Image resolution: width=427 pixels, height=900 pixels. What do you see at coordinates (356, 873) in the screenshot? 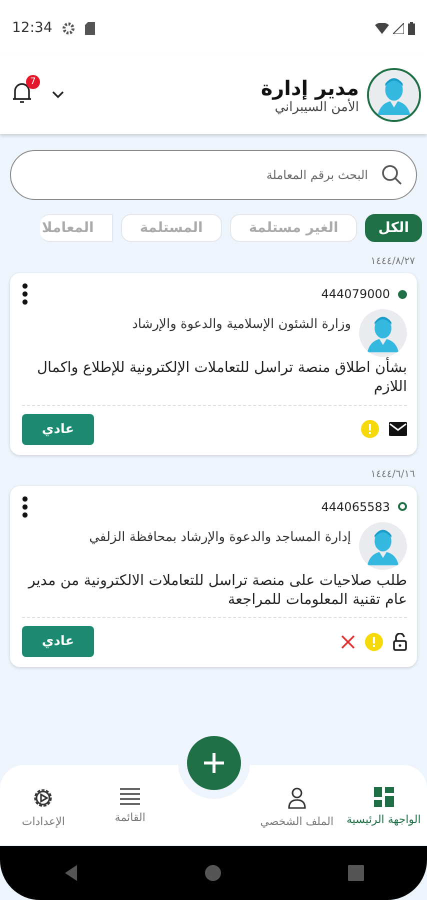
I see `recents-icon` at bounding box center [356, 873].